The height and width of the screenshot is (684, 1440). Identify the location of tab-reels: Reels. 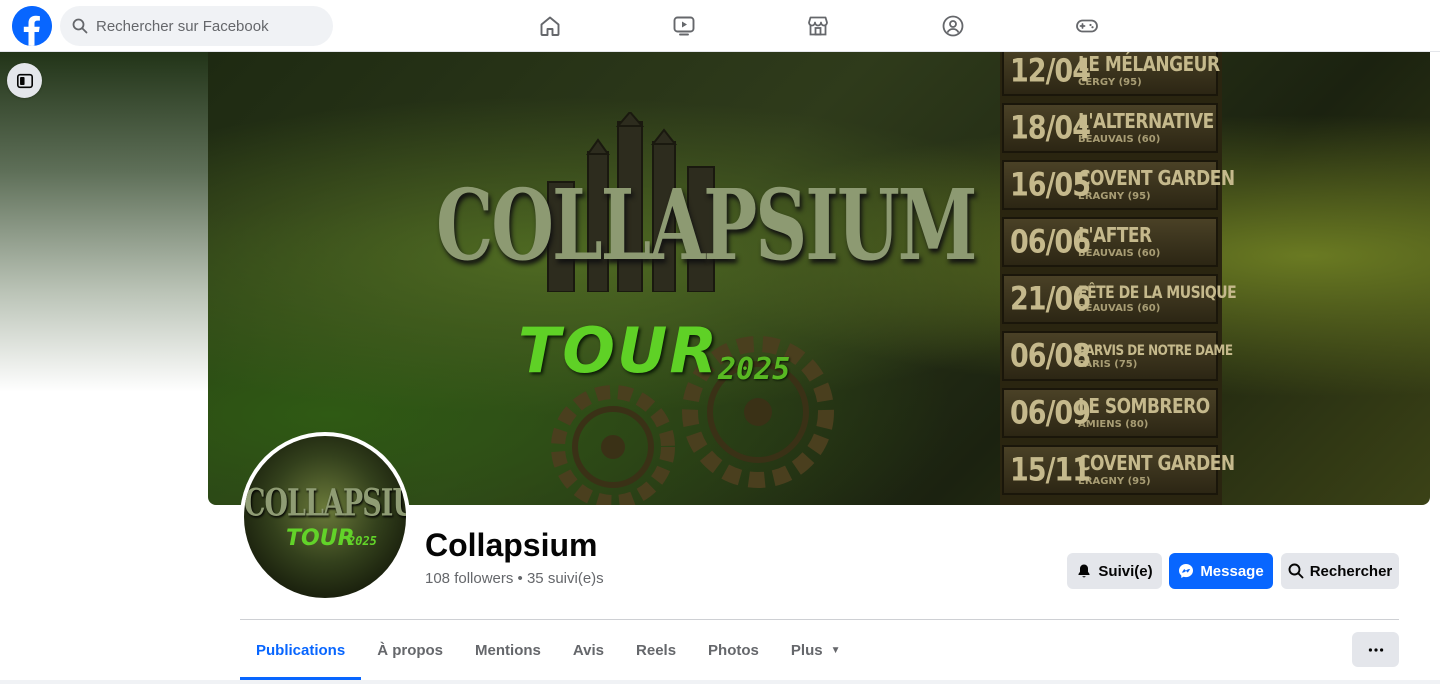
(656, 650).